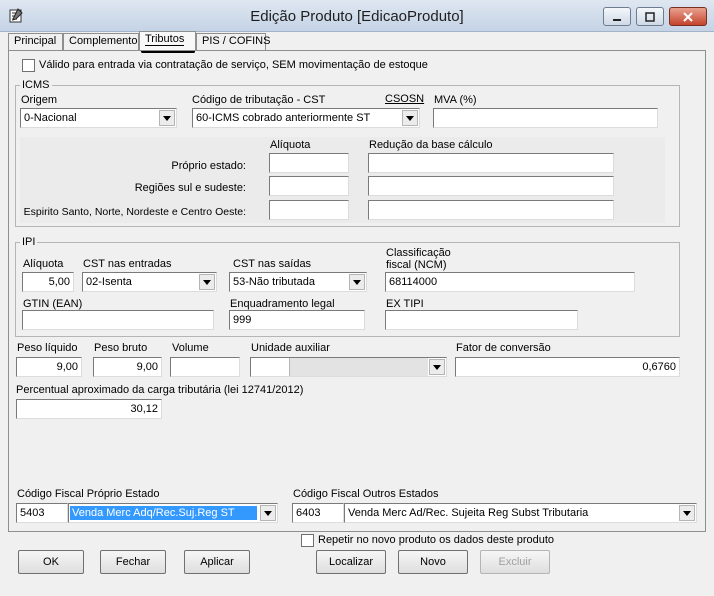 The width and height of the screenshot is (714, 596). Describe the element at coordinates (282, 304) in the screenshot. I see `enquadramento-label: Enquadramento legal` at that location.